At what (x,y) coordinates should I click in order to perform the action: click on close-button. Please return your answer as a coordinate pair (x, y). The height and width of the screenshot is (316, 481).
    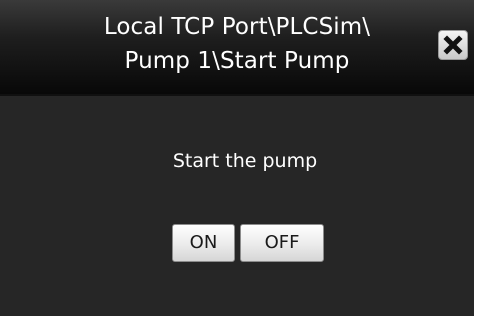
    Looking at the image, I should click on (453, 45).